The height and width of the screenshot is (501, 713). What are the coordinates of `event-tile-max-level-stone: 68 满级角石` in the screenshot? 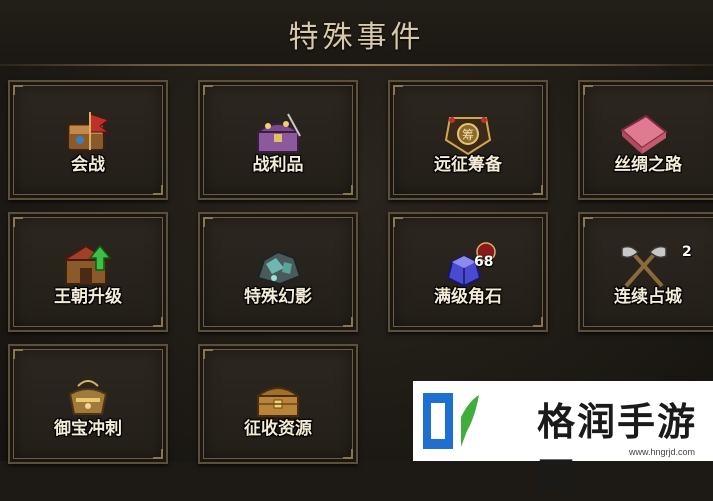 It's located at (468, 272).